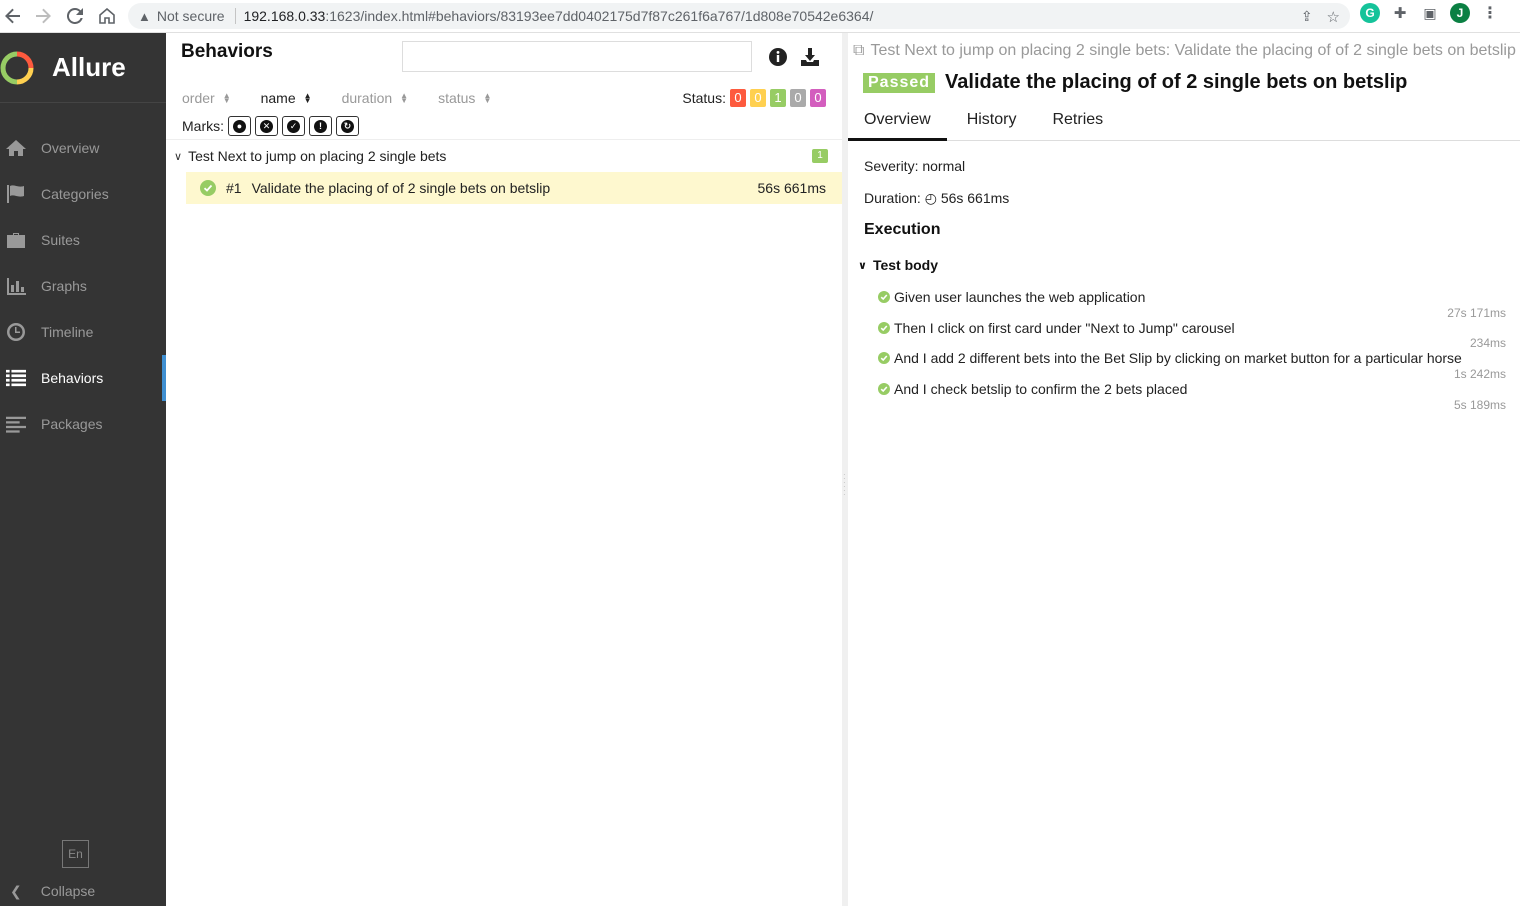  Describe the element at coordinates (990, 123) in the screenshot. I see `tab-history: History` at that location.